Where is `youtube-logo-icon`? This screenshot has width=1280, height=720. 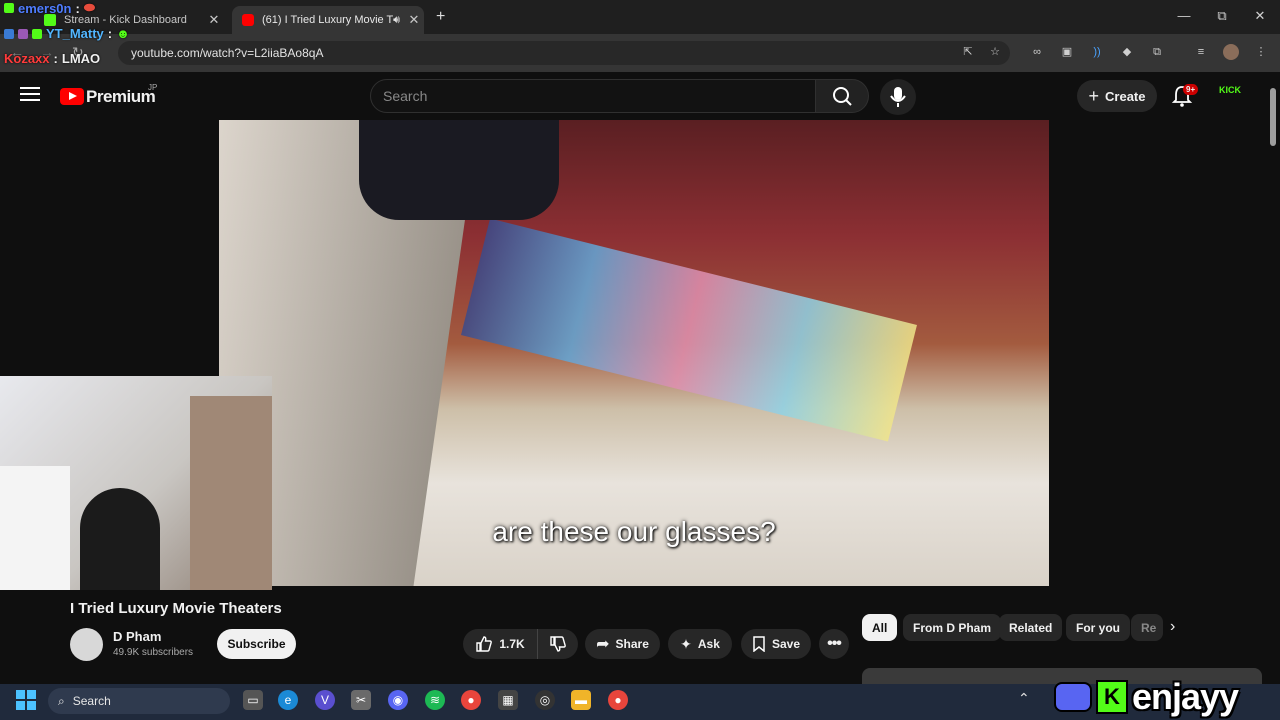 youtube-logo-icon is located at coordinates (72, 96).